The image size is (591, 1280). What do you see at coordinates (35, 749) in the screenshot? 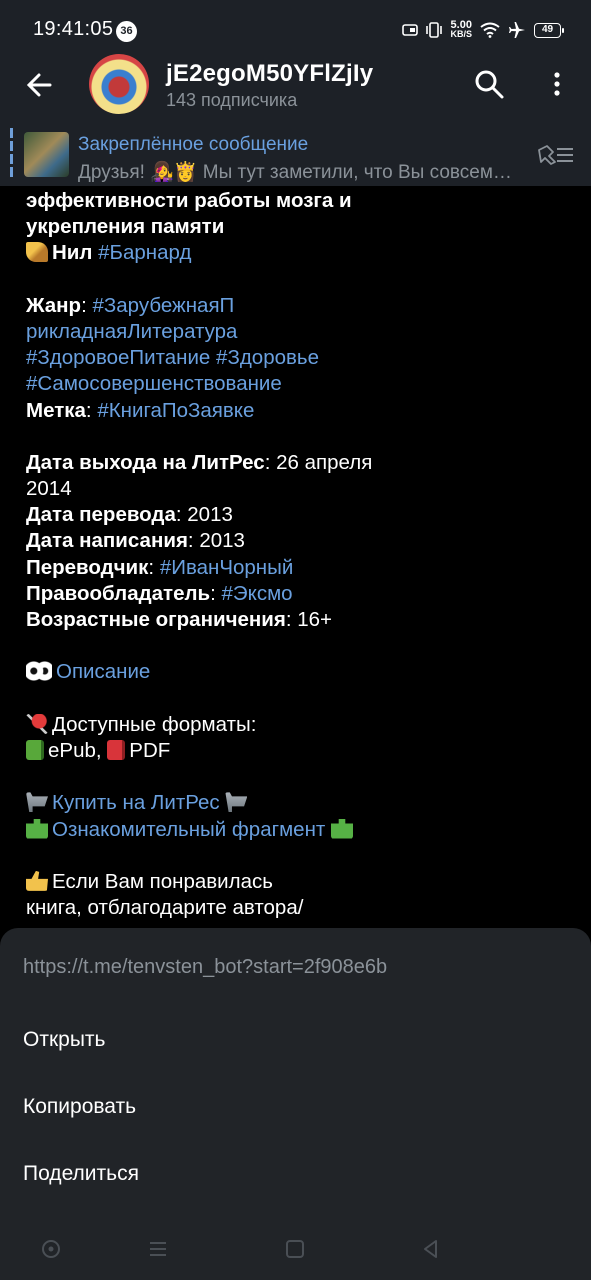
I see `green-book-icon` at bounding box center [35, 749].